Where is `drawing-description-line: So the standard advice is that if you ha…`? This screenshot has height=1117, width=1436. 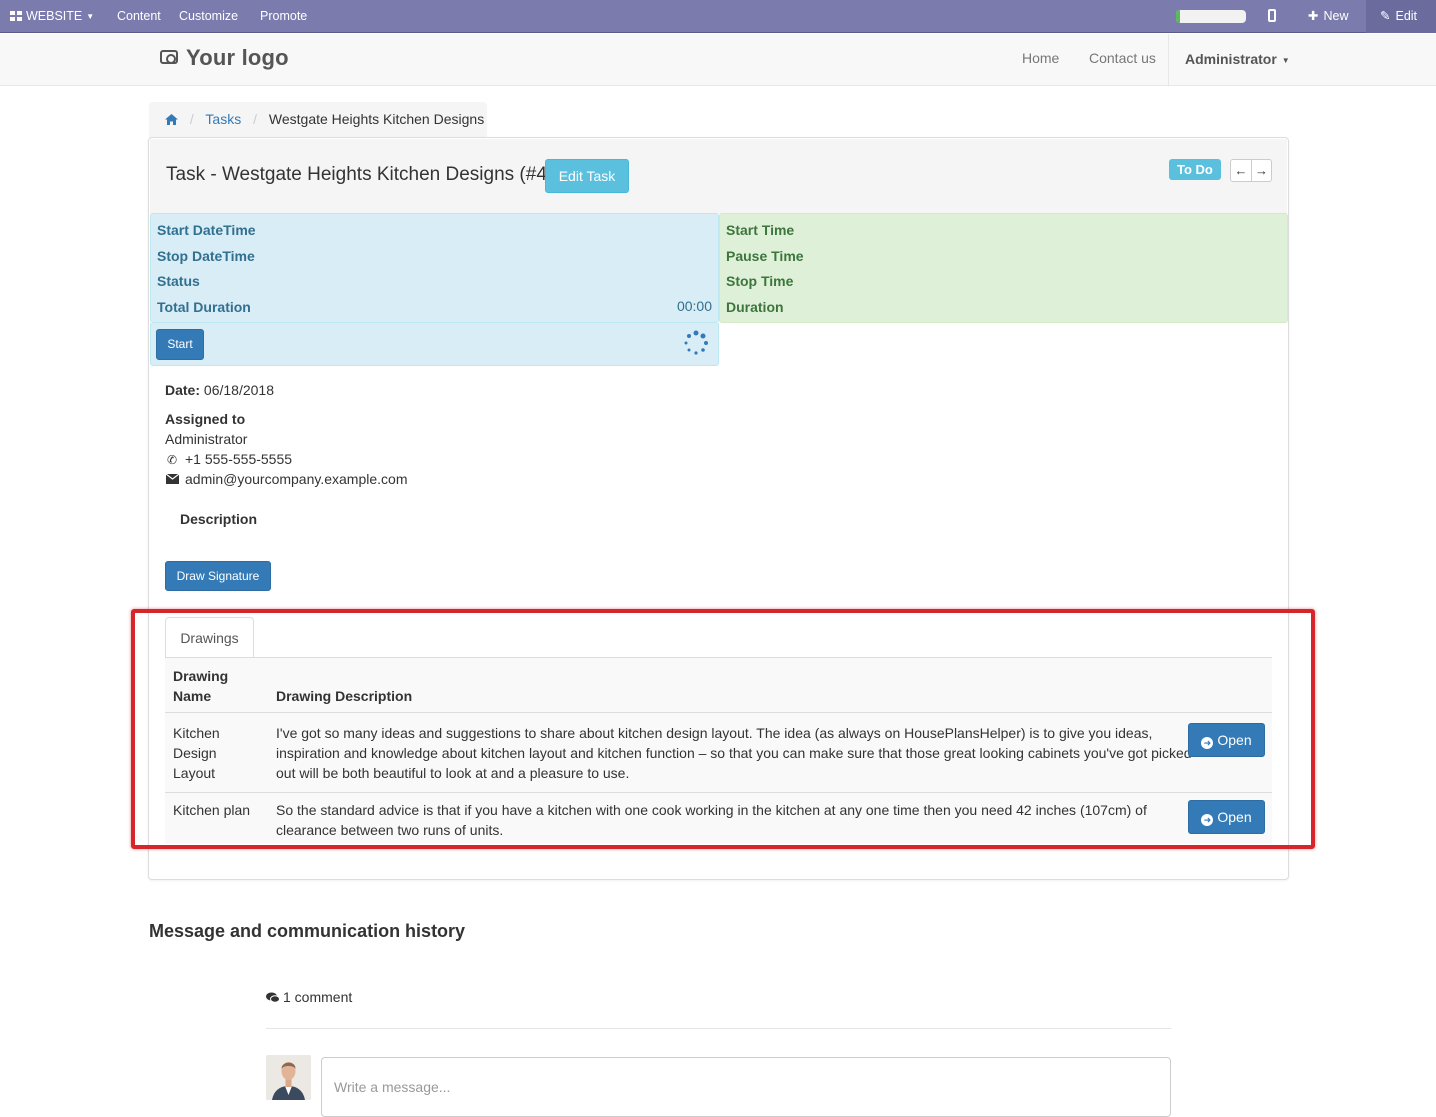
drawing-description-line: So the standard advice is that if you ha… is located at coordinates (711, 810).